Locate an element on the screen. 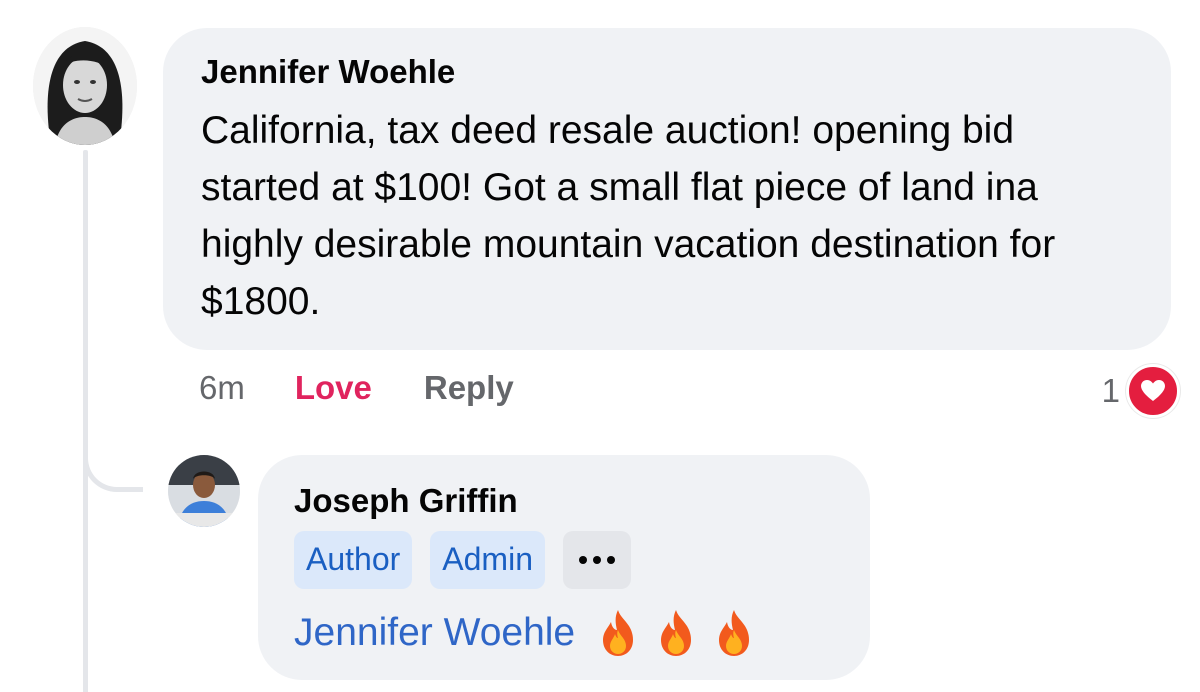 This screenshot has height=692, width=1200. admin-badge: Admin is located at coordinates (487, 560).